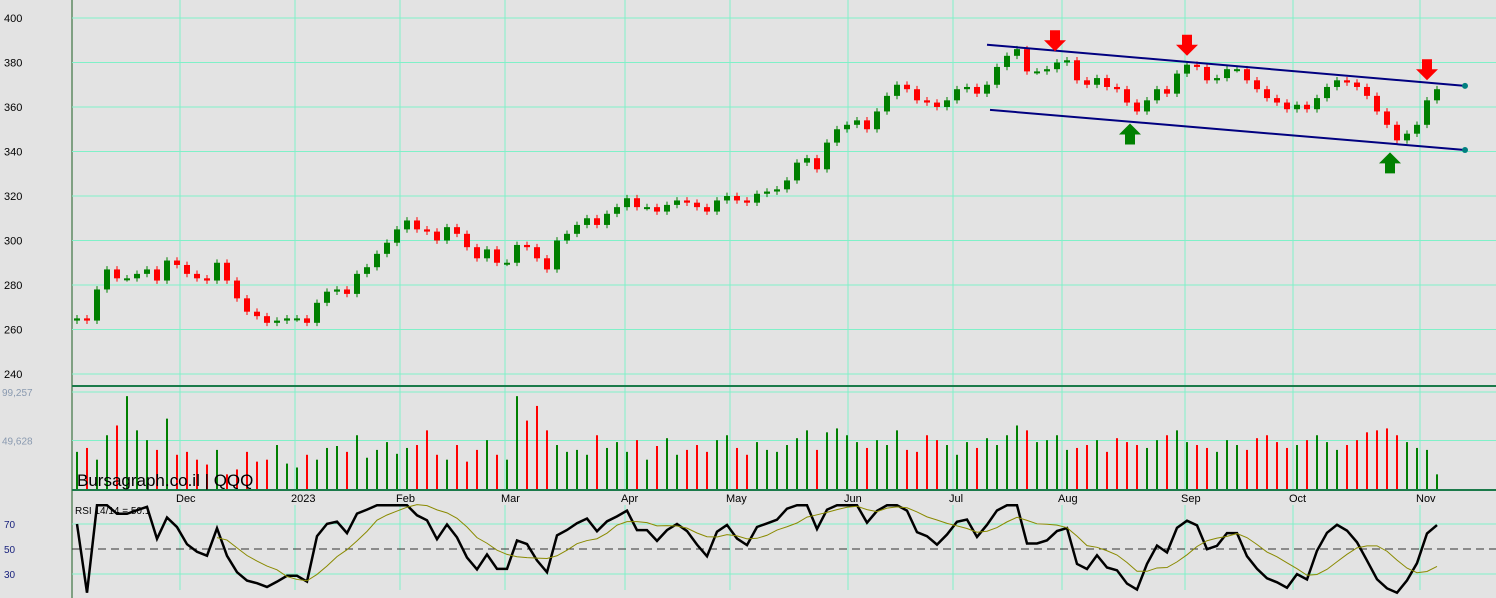 Image resolution: width=1496 pixels, height=598 pixels. What do you see at coordinates (956, 499) in the screenshot?
I see `month-label: Jul` at bounding box center [956, 499].